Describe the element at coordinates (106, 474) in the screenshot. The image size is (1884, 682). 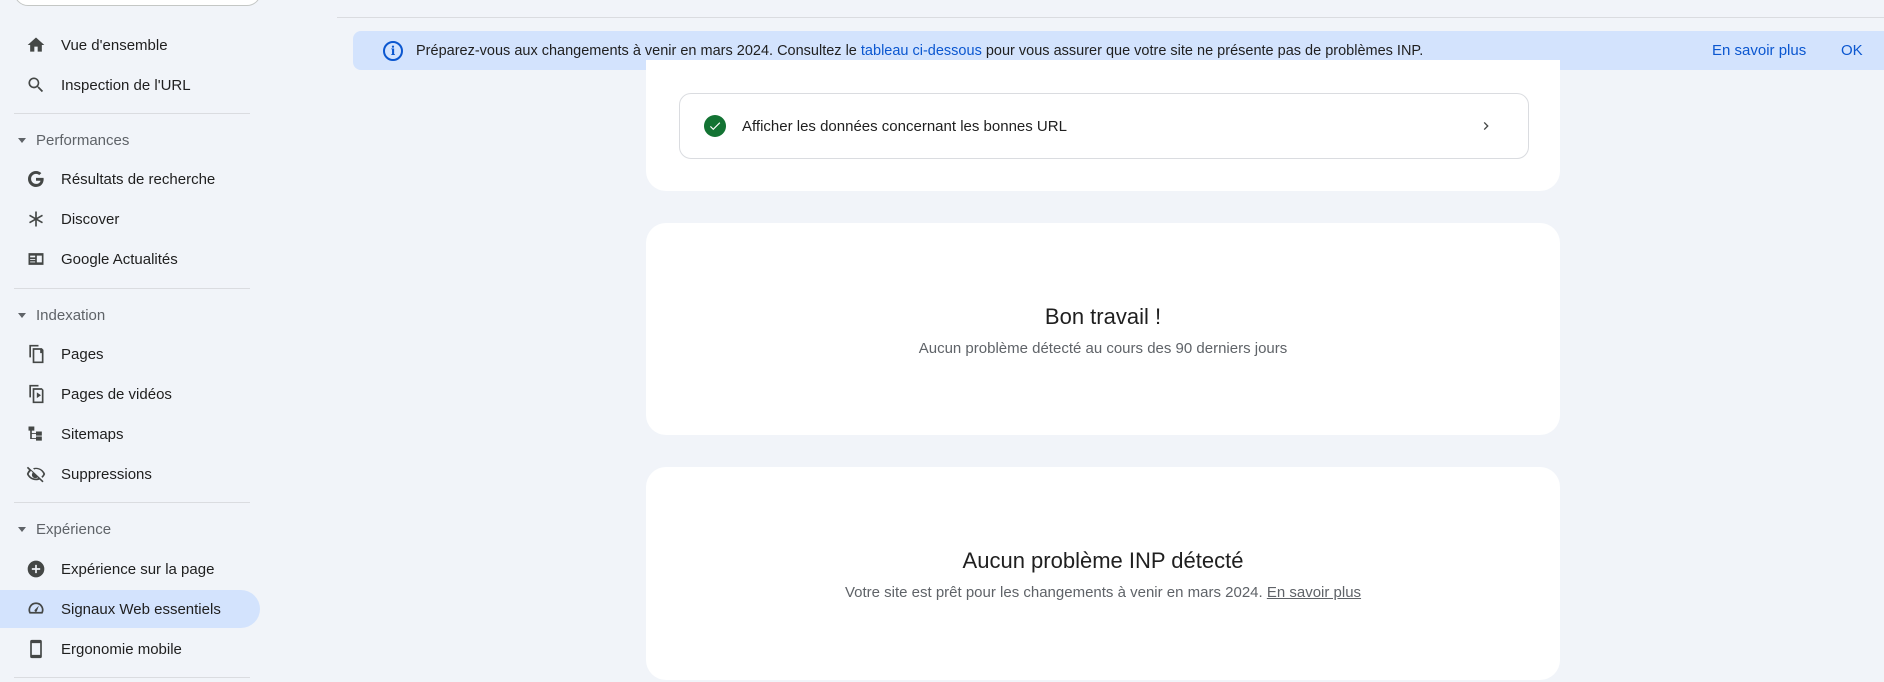
I see `sidebar-item-label: Suppressions` at that location.